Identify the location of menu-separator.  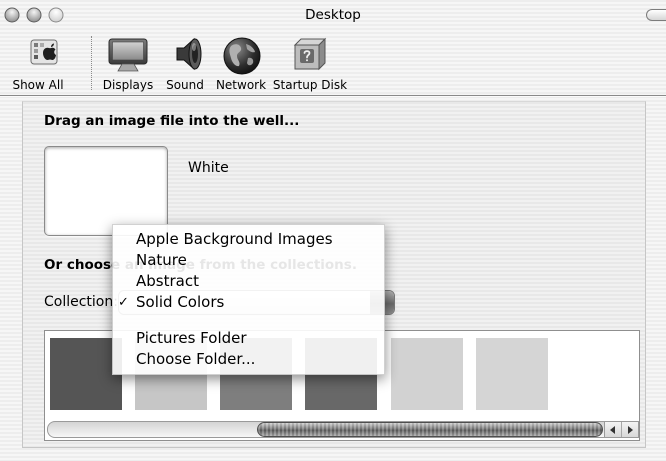
(248, 320).